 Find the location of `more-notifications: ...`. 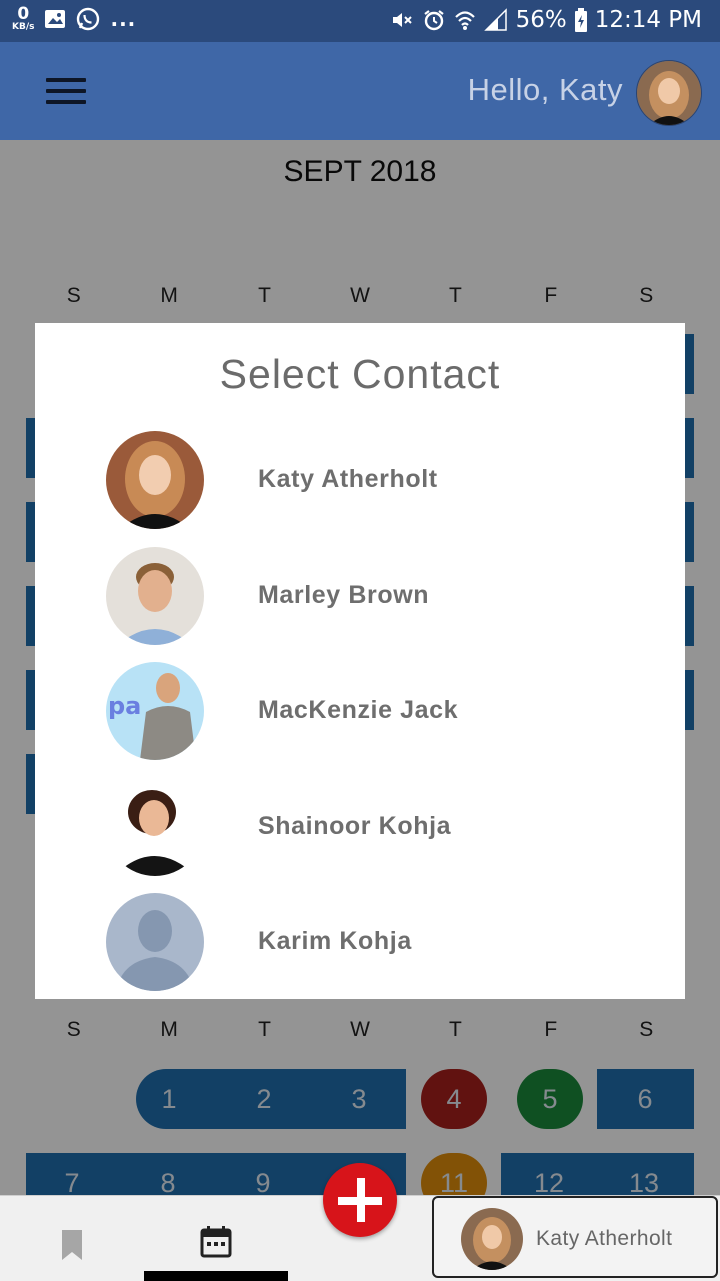

more-notifications: ... is located at coordinates (123, 19).